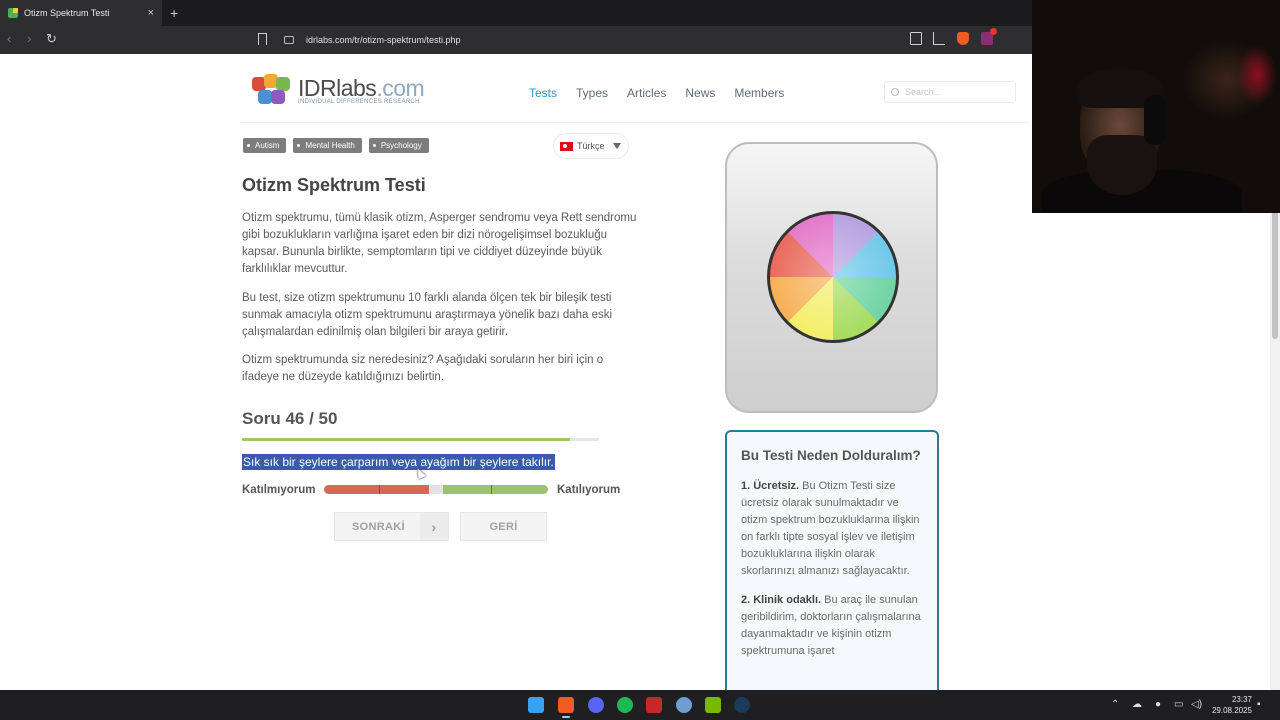  I want to click on webcam-overlay, so click(1156, 106).